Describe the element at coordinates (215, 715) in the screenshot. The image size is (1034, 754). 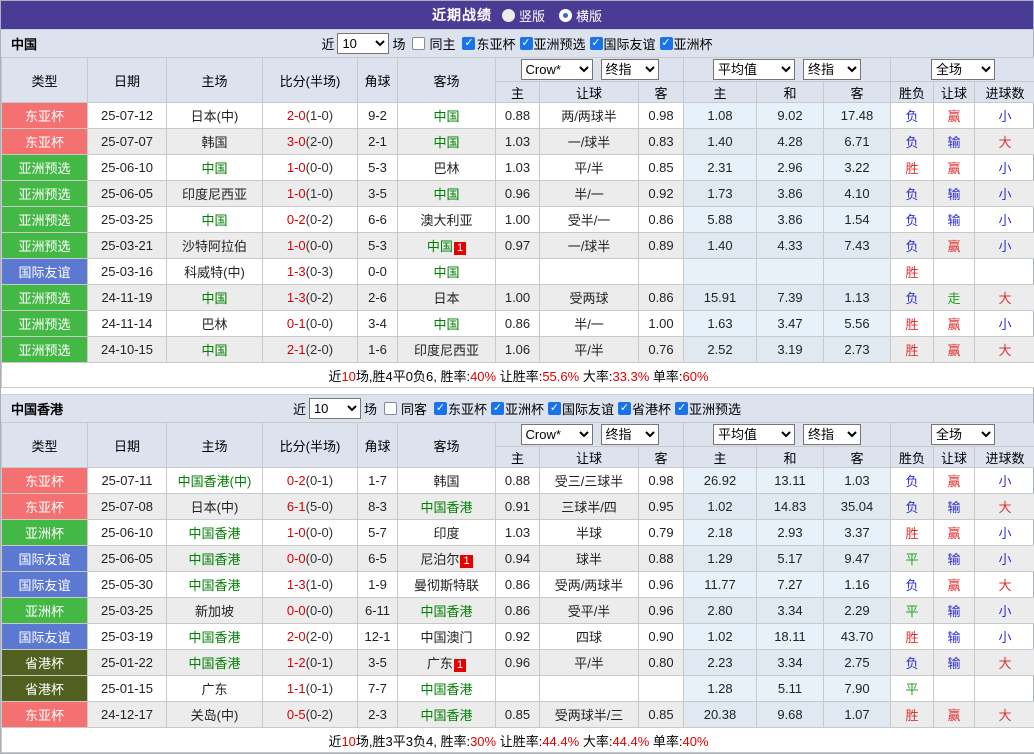
I see `home-cell: 关岛(中)` at that location.